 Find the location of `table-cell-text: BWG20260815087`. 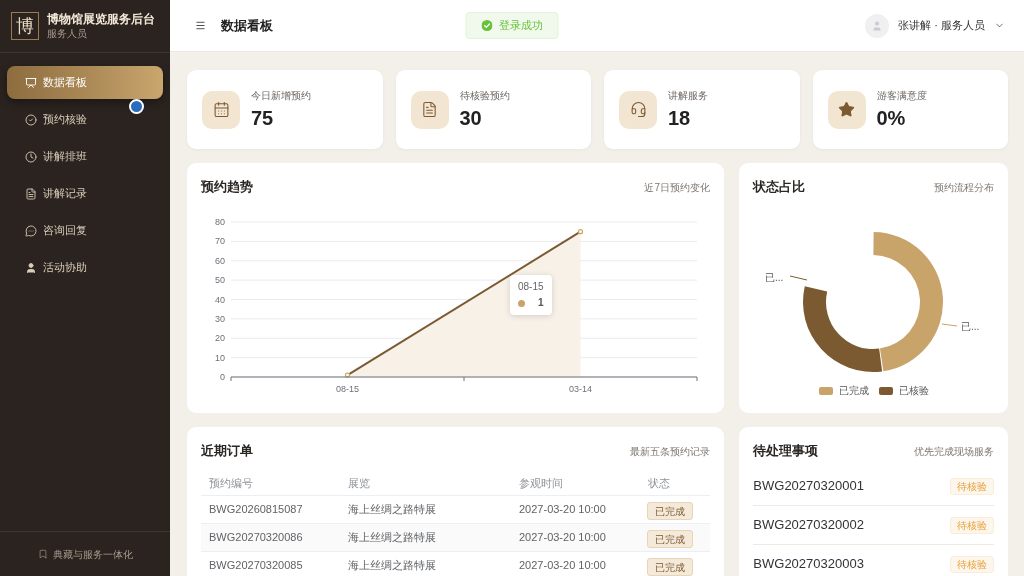

table-cell-text: BWG20260815087 is located at coordinates (256, 510).